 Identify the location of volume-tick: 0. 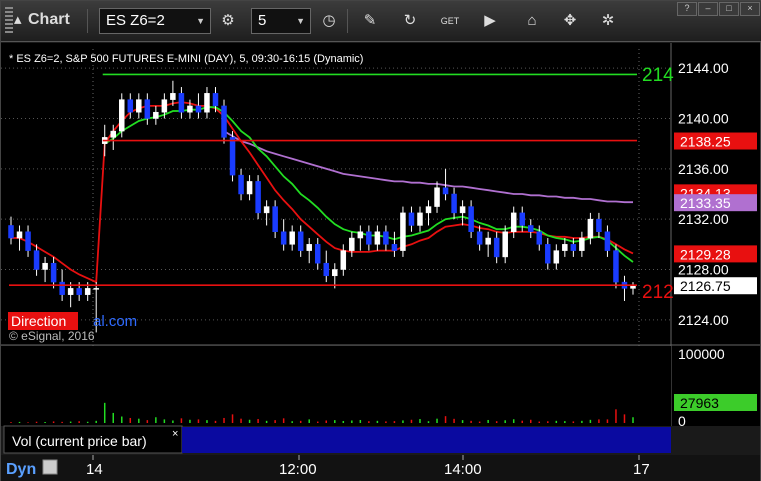
(682, 421).